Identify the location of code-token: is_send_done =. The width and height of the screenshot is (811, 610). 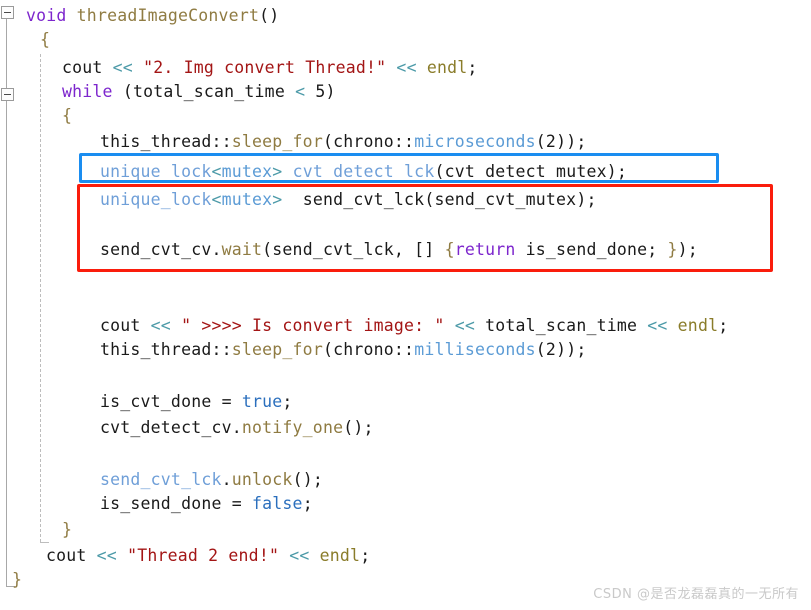
(176, 503).